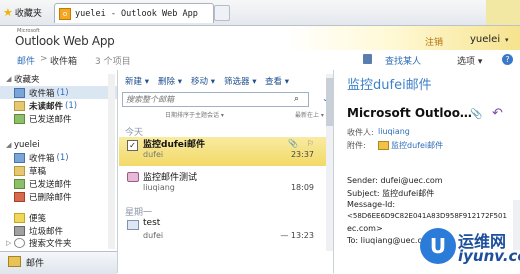  I want to click on search-folder-icon, so click(19, 243).